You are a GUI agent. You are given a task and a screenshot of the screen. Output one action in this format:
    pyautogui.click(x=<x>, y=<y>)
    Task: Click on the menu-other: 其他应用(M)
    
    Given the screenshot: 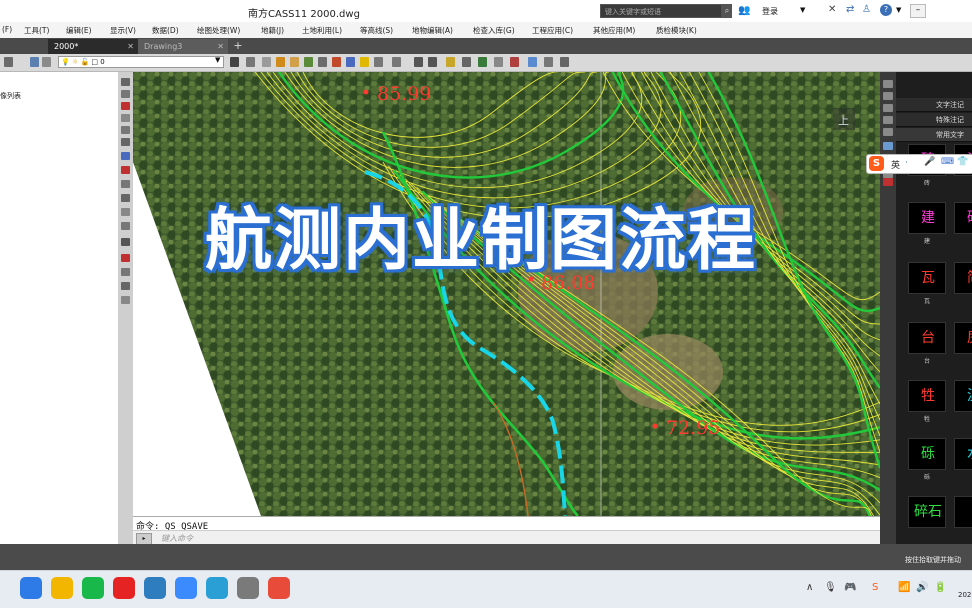 What is the action you would take?
    pyautogui.click(x=614, y=30)
    